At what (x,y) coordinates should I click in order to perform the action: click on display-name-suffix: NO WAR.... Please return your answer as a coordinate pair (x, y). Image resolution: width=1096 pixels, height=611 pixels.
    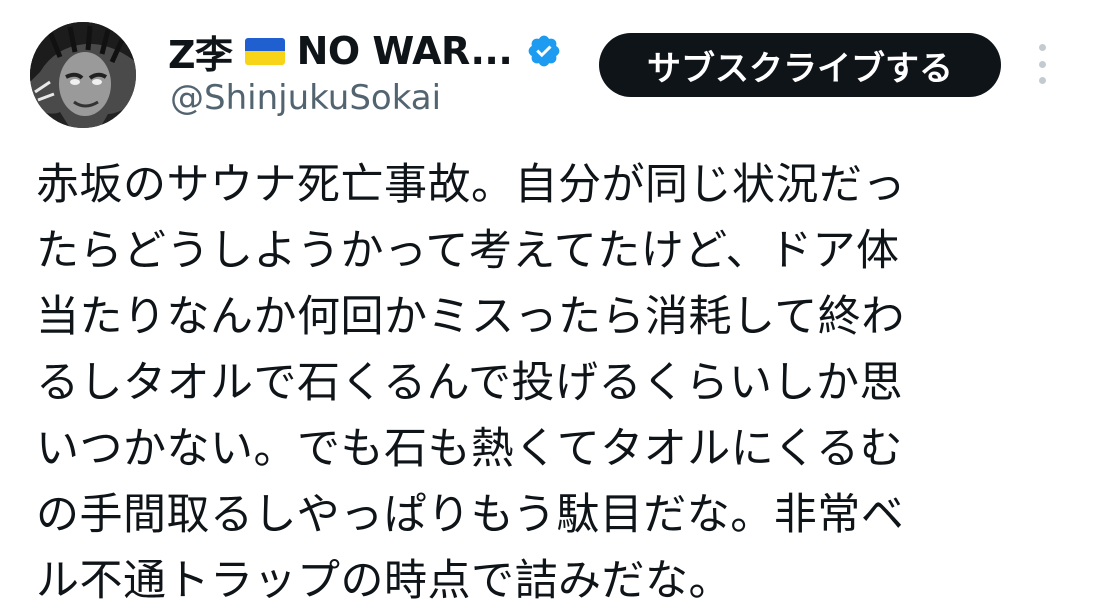
    Looking at the image, I should click on (405, 51).